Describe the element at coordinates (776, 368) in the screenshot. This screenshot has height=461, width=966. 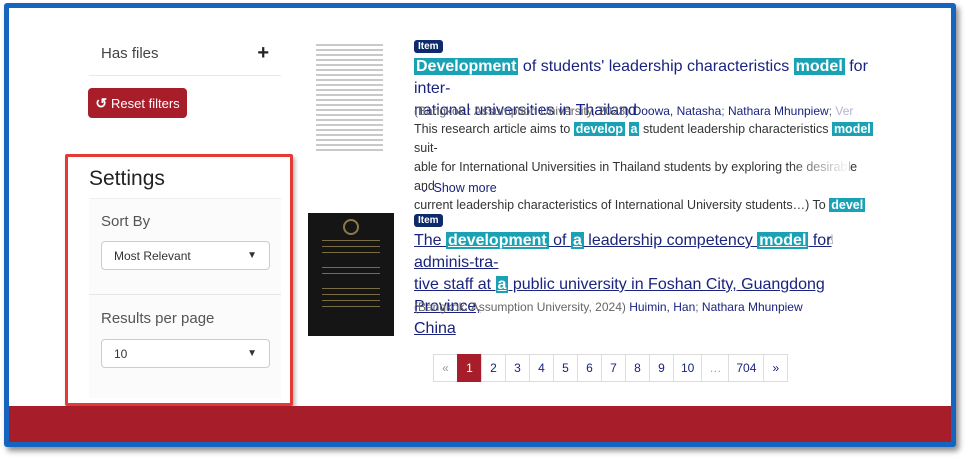
I see `pagination-next: »` at that location.